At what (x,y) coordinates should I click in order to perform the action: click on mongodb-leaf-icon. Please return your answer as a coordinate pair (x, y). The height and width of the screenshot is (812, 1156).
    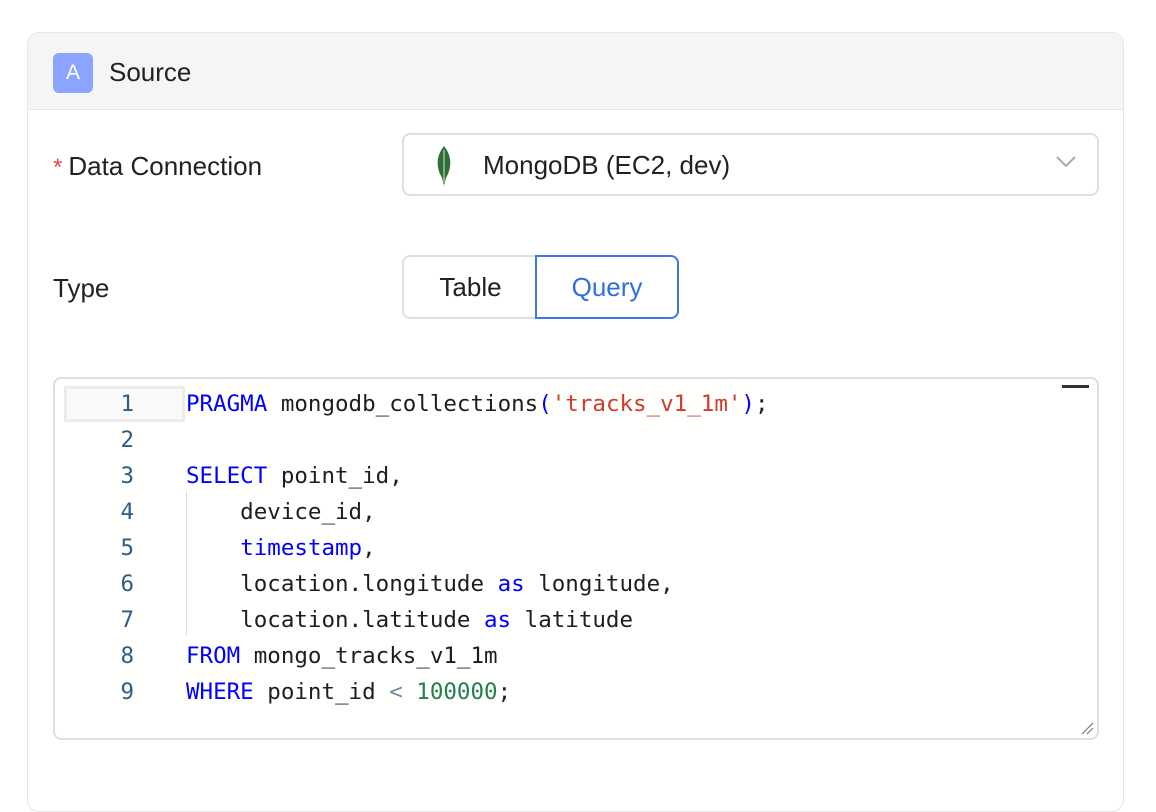
    Looking at the image, I should click on (444, 166).